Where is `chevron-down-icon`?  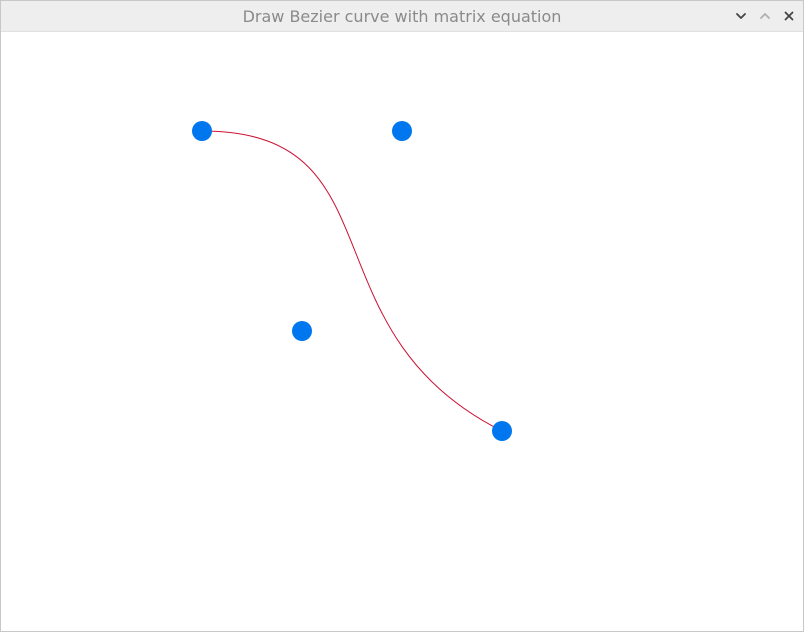 chevron-down-icon is located at coordinates (741, 16).